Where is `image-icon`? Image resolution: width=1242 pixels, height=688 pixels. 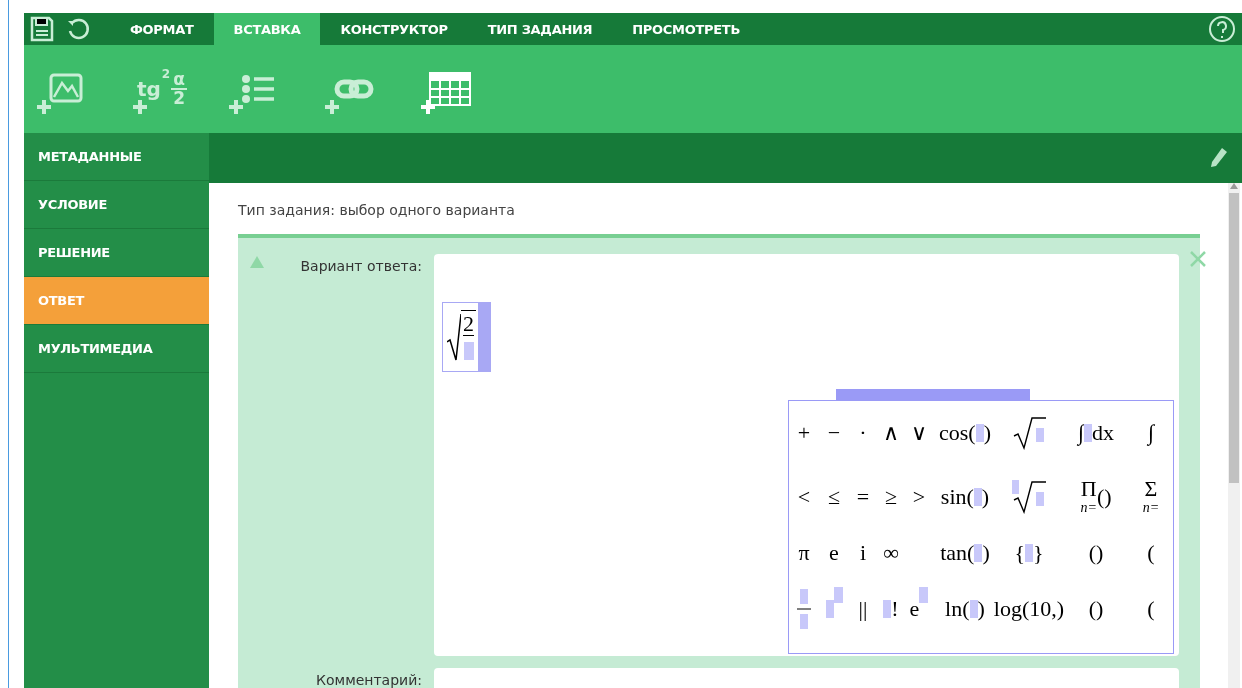 image-icon is located at coordinates (66, 89).